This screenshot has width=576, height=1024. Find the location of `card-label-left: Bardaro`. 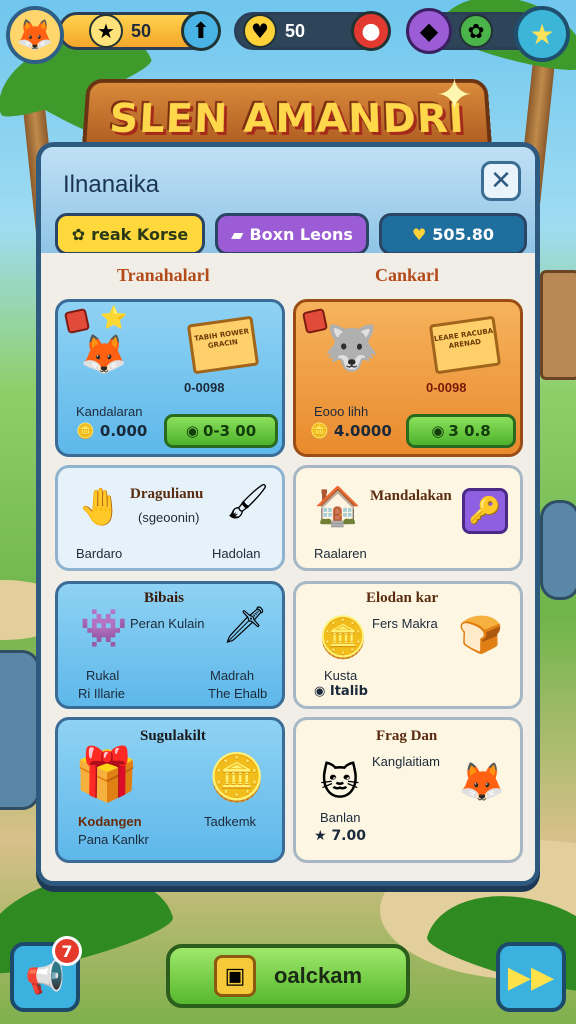

card-label-left: Bardaro is located at coordinates (99, 553).